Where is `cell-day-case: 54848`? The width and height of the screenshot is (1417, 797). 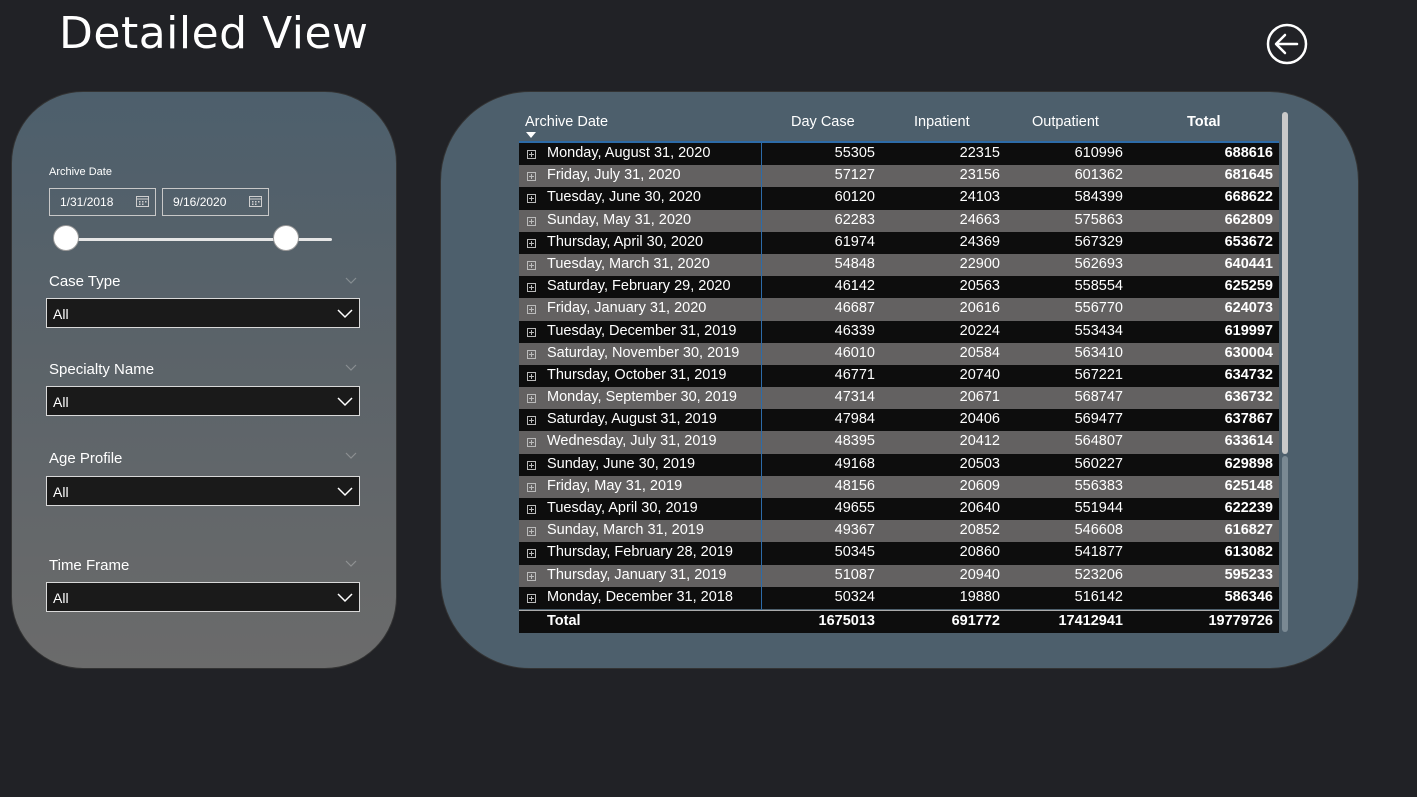
cell-day-case: 54848 is located at coordinates (854, 263).